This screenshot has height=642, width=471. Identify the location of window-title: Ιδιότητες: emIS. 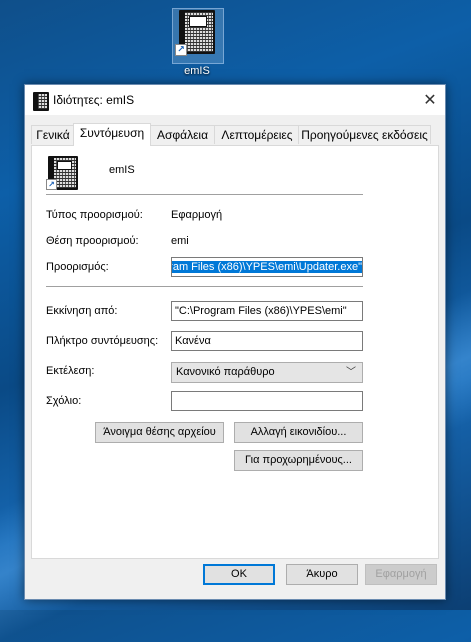
(94, 100).